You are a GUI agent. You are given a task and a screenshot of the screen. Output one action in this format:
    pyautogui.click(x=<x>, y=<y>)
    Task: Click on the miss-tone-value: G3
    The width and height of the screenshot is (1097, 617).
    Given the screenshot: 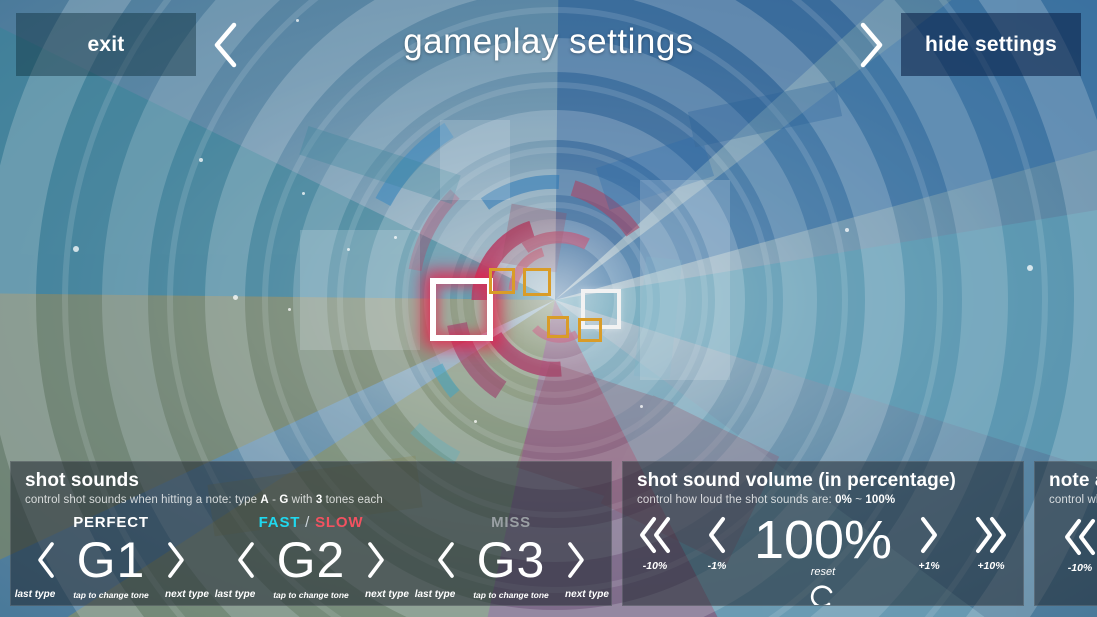 What is the action you would take?
    pyautogui.click(x=511, y=560)
    